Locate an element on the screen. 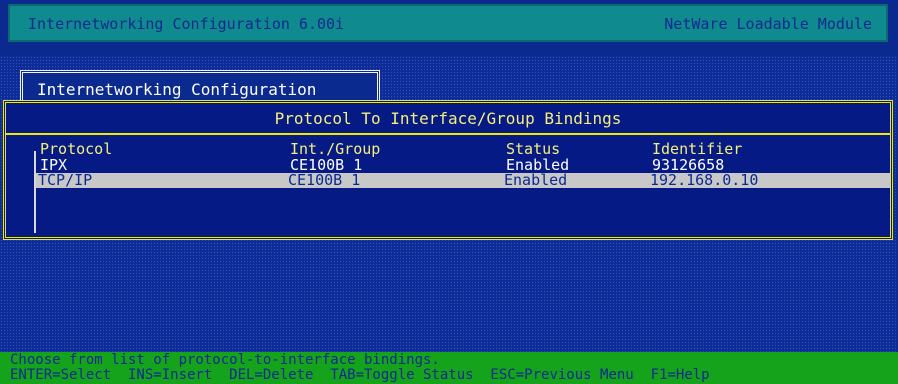 The image size is (898, 384). row-protocol: TCP/IP is located at coordinates (65, 180).